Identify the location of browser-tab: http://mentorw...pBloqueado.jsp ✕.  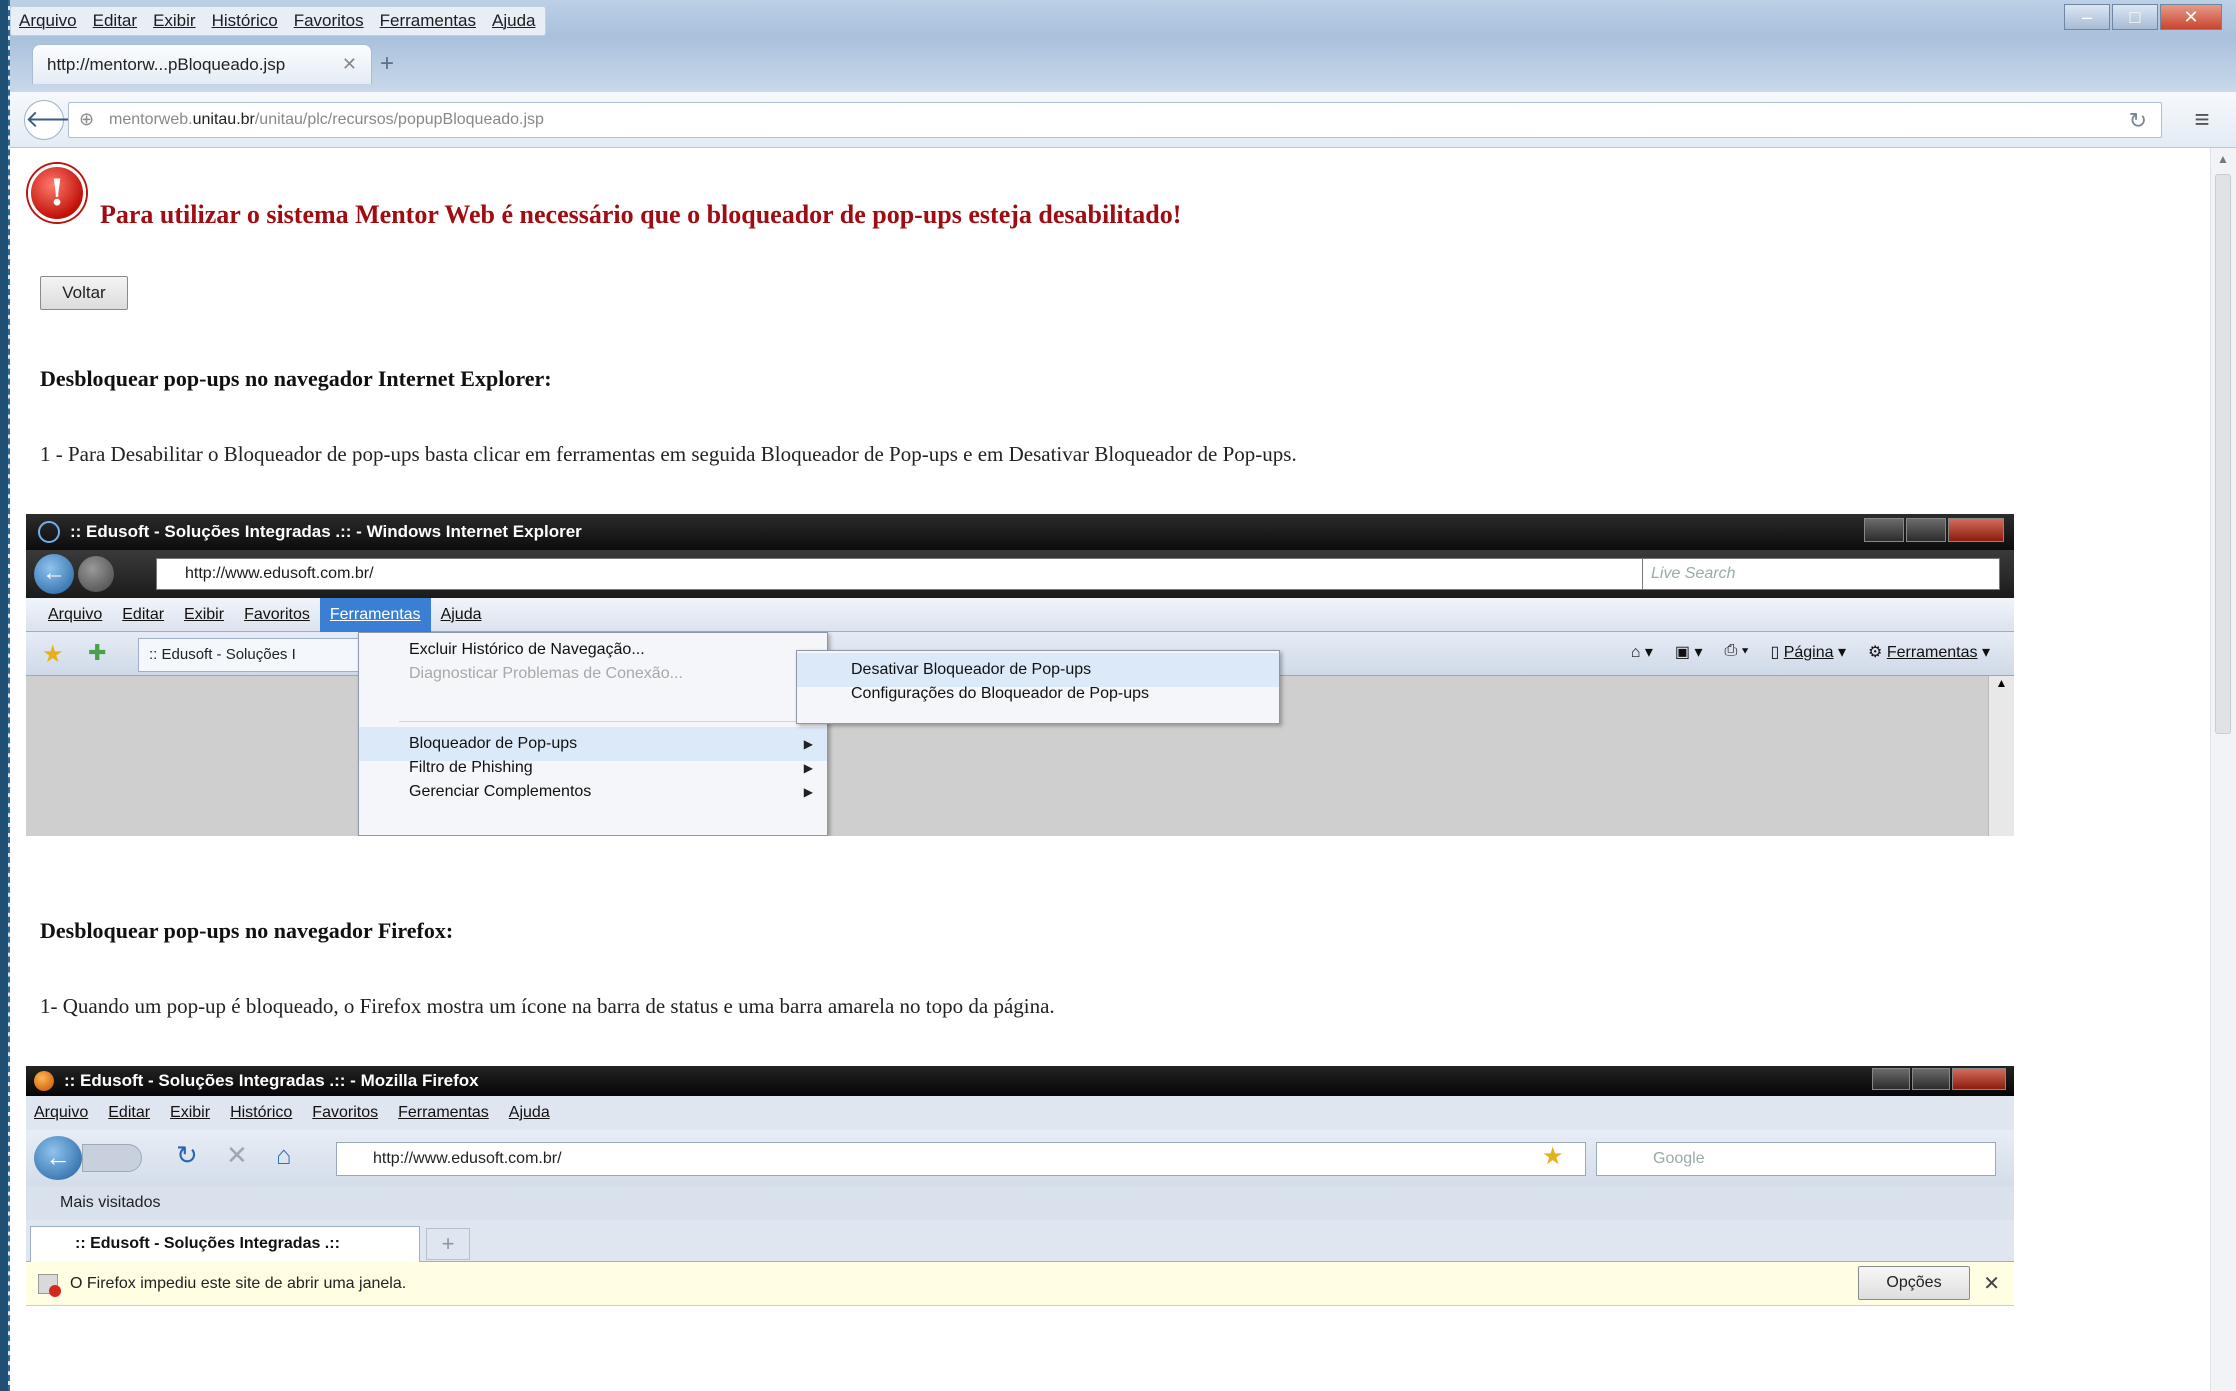
(202, 64).